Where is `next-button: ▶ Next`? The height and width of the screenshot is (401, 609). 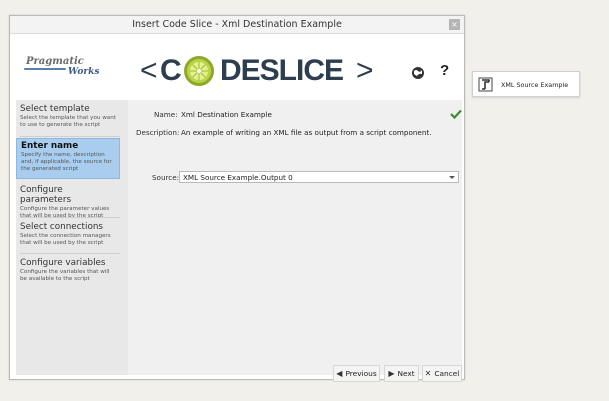 next-button: ▶ Next is located at coordinates (401, 373).